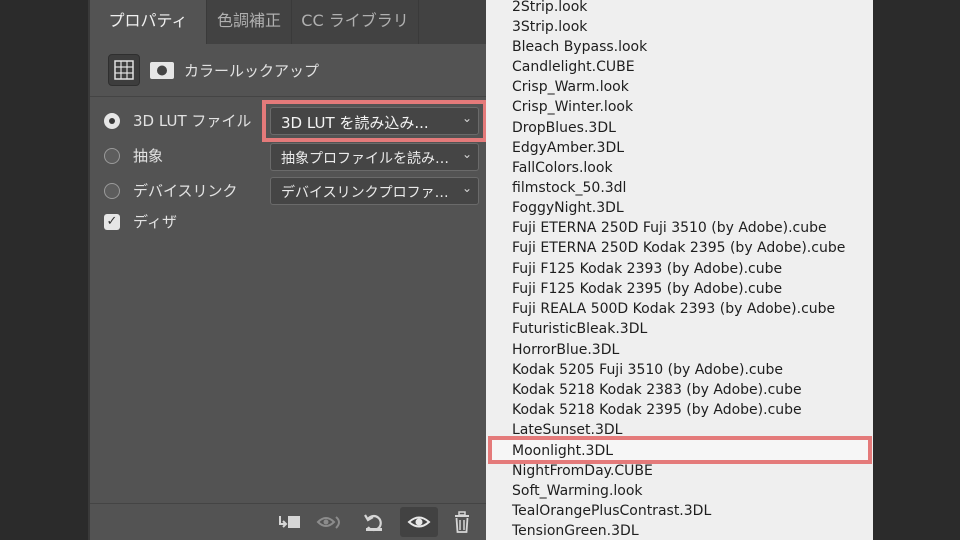  I want to click on menu-item: Candlelight.CUBE, so click(573, 67).